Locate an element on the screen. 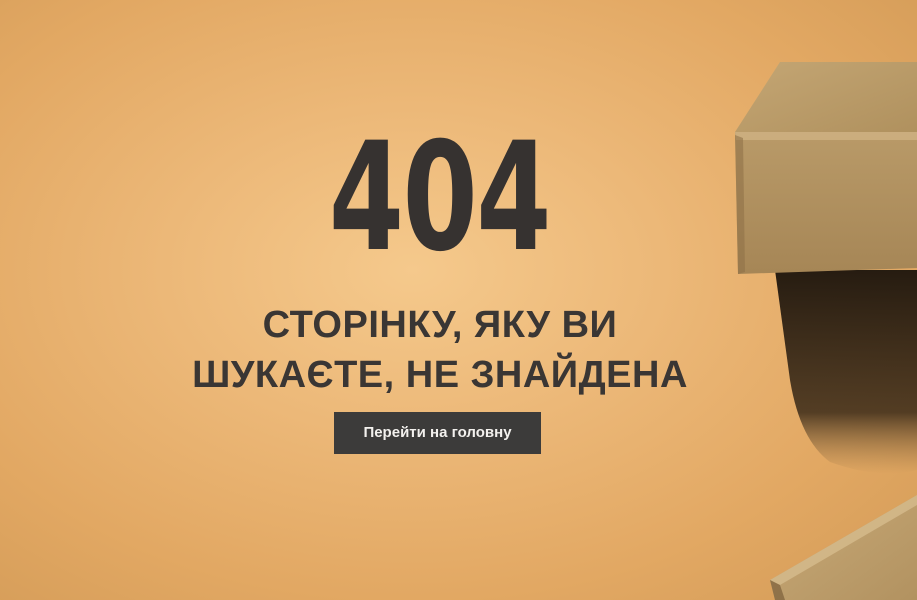 The image size is (917, 600). error-message-line-1: СТОРІНКУ, ЯКУ ВИ is located at coordinates (440, 325).